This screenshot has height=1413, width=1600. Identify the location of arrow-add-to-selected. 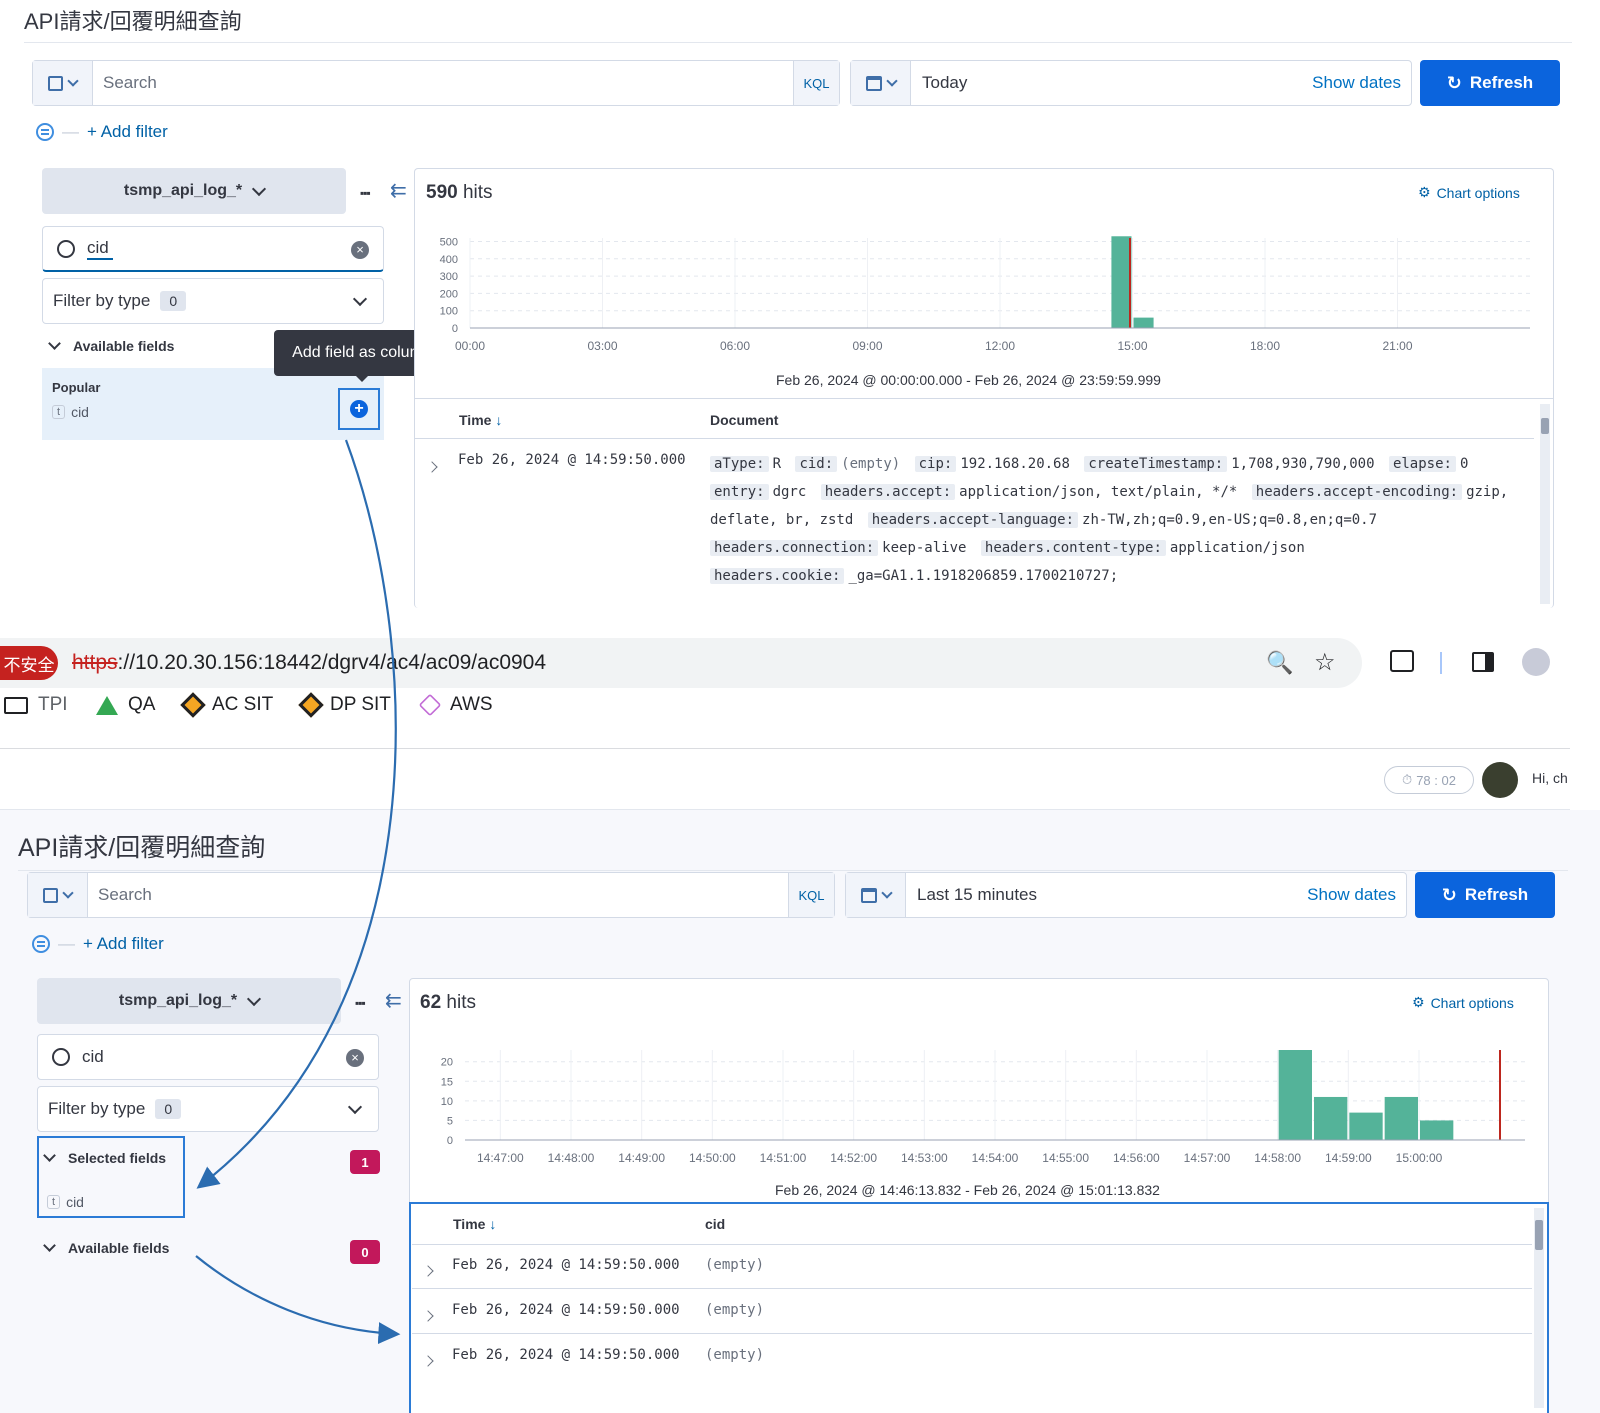
(296, 814).